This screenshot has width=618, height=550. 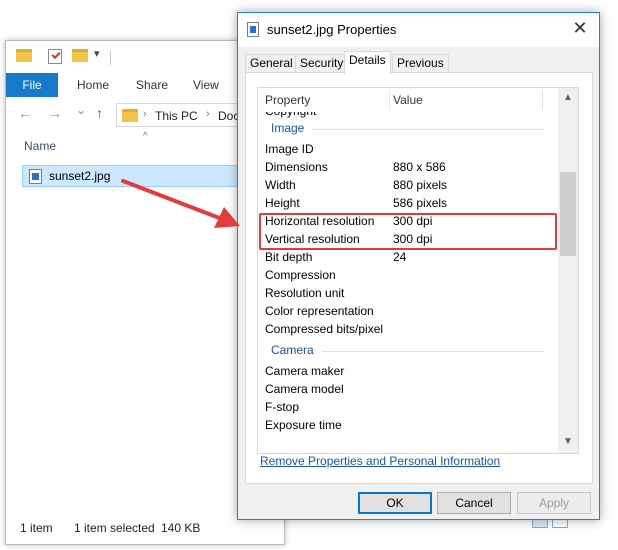 I want to click on property-name: Compression, so click(x=300, y=275).